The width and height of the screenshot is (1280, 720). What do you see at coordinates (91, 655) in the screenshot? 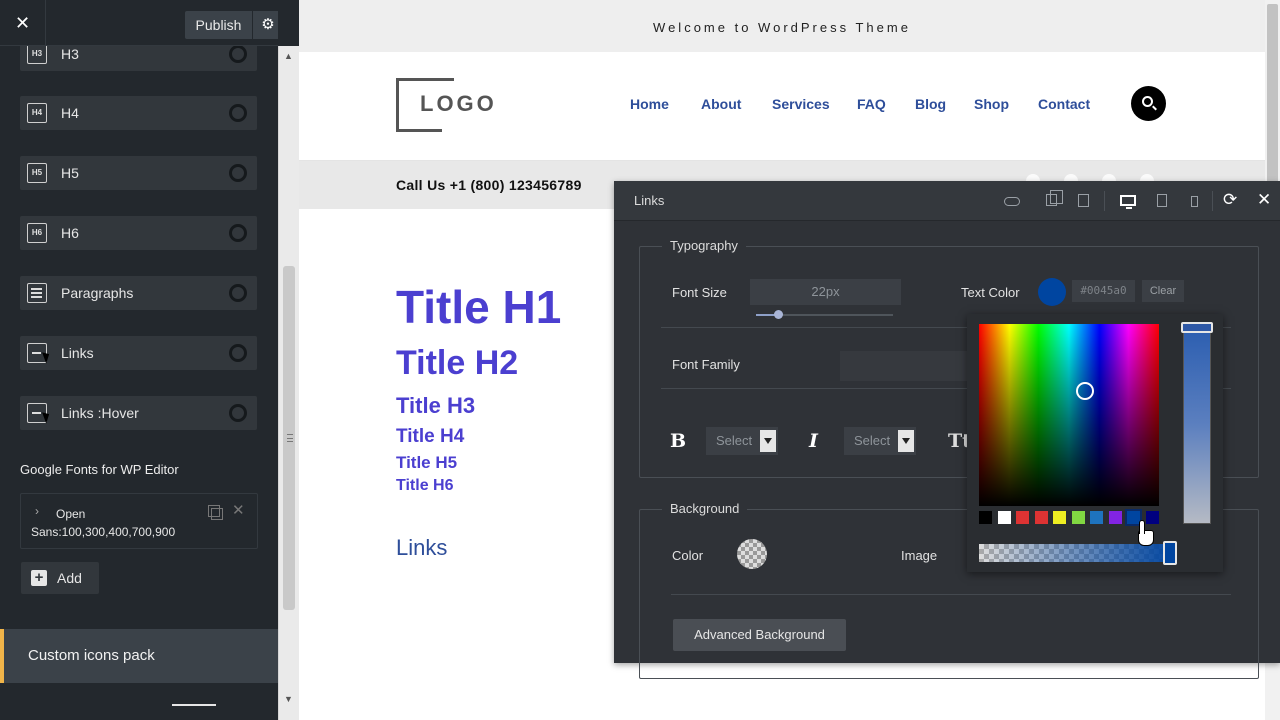
I see `custom-icons-pack-label: Custom icons pack` at bounding box center [91, 655].